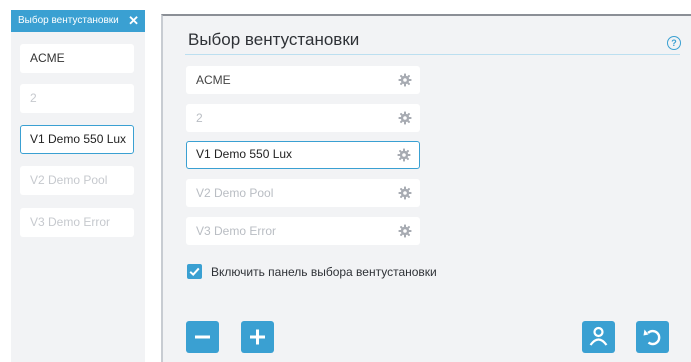 The height and width of the screenshot is (362, 691). I want to click on remove-button, so click(202, 337).